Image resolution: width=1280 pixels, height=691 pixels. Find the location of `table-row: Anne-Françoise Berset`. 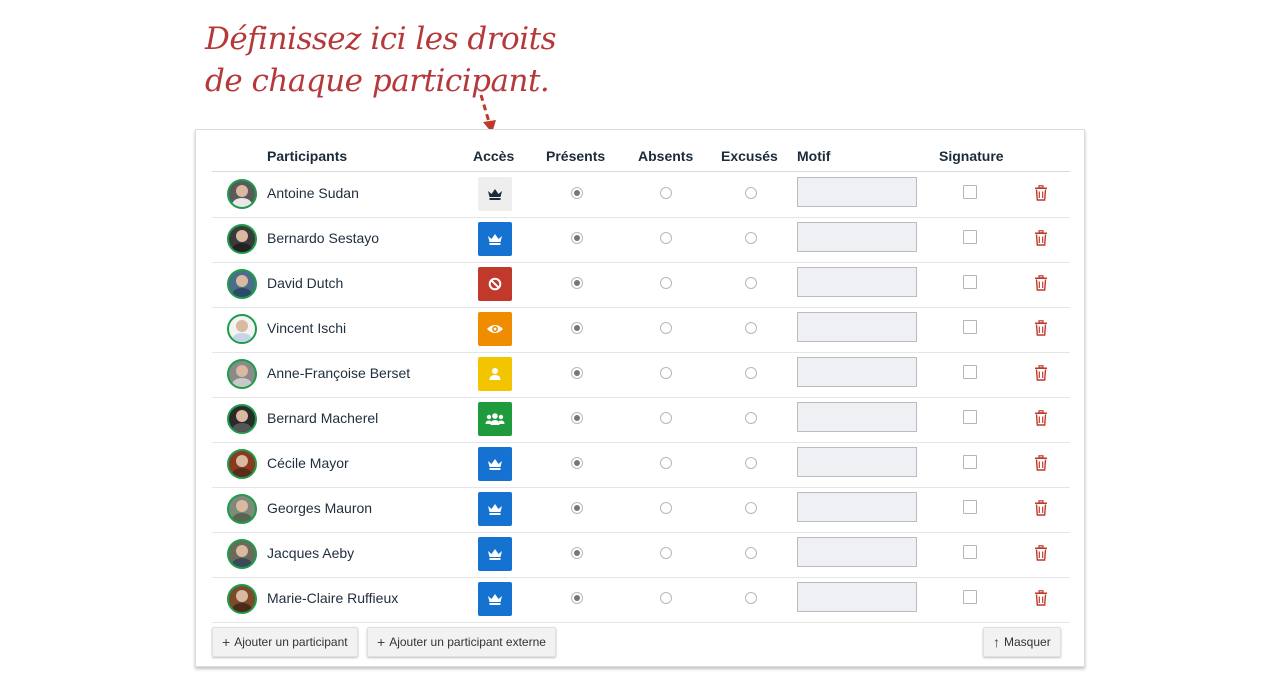

table-row: Anne-Françoise Berset is located at coordinates (641, 375).